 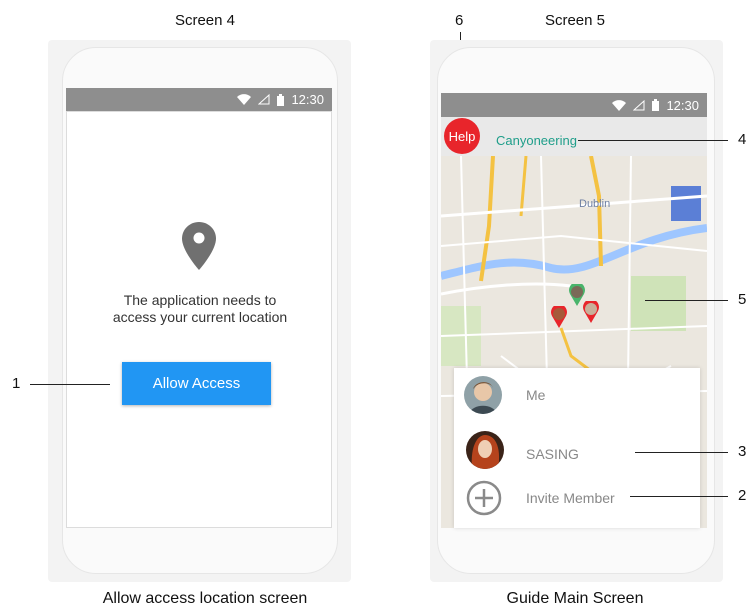 What do you see at coordinates (742, 139) in the screenshot?
I see `callout-4: 4` at bounding box center [742, 139].